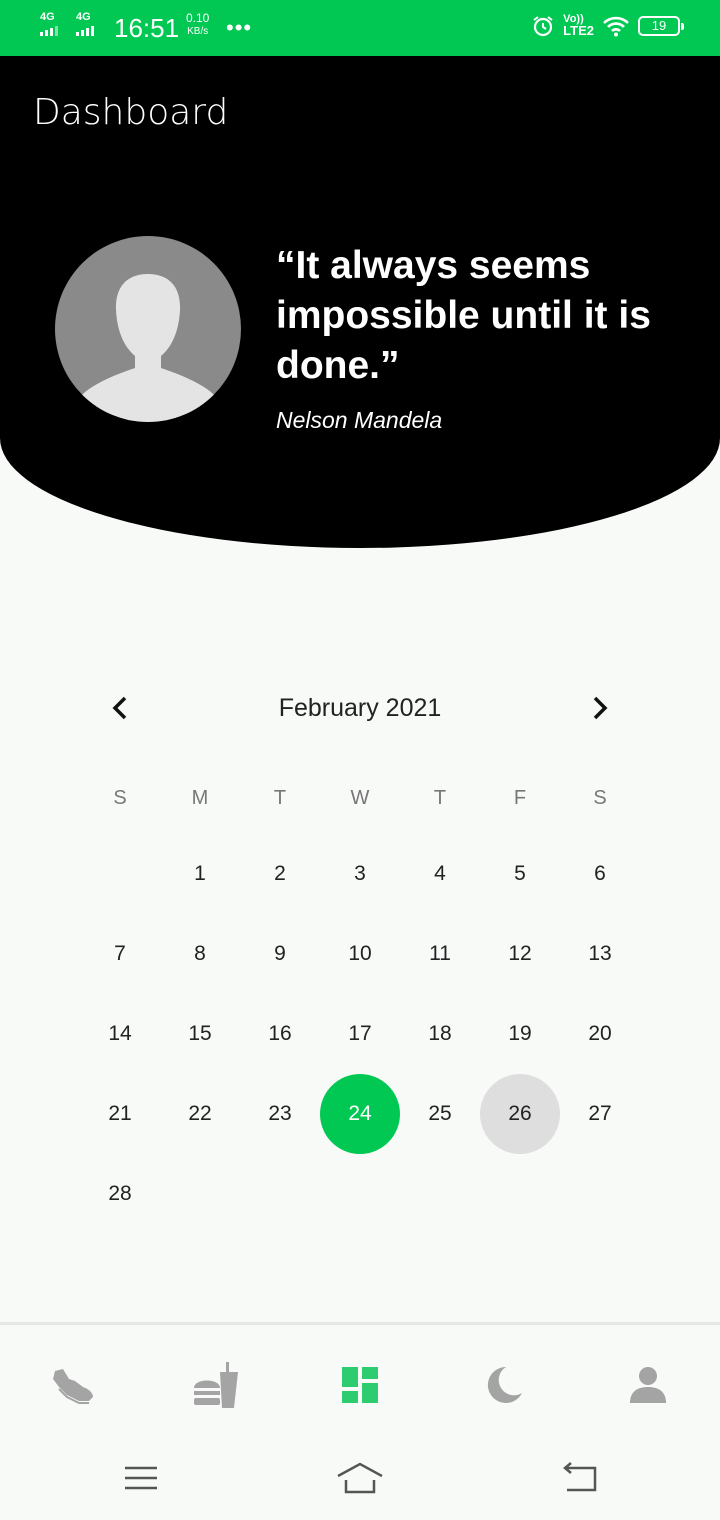 The height and width of the screenshot is (1520, 720). Describe the element at coordinates (85, 24) in the screenshot. I see `network-indicator-2: 4G` at that location.